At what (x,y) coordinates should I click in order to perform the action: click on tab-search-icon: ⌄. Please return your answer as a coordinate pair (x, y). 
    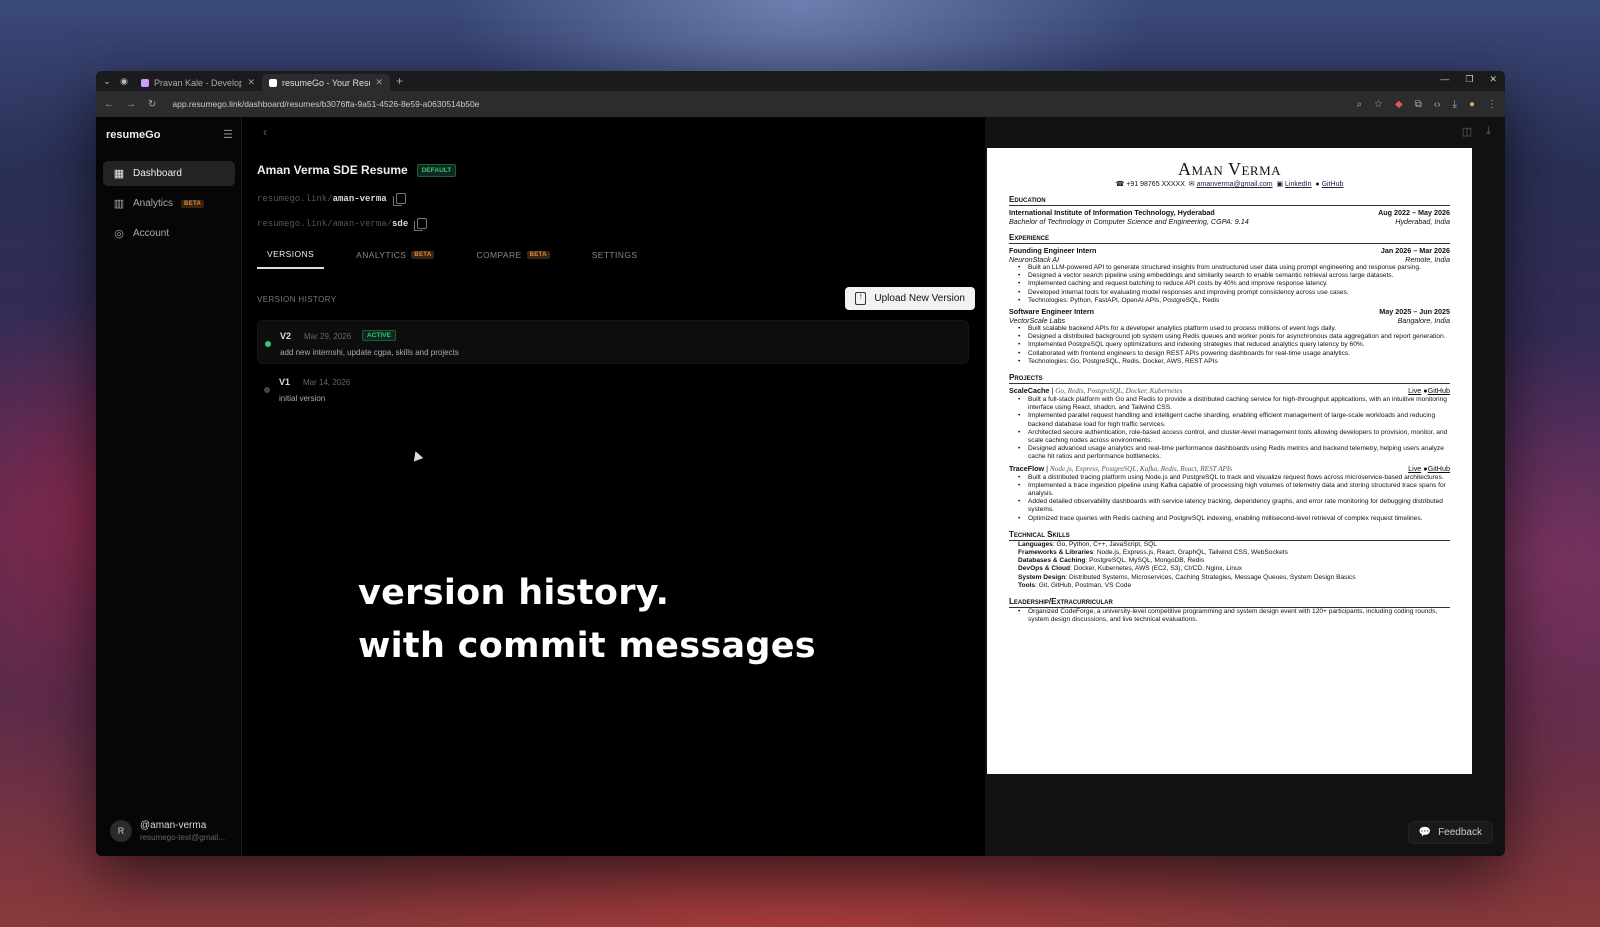
    Looking at the image, I should click on (107, 81).